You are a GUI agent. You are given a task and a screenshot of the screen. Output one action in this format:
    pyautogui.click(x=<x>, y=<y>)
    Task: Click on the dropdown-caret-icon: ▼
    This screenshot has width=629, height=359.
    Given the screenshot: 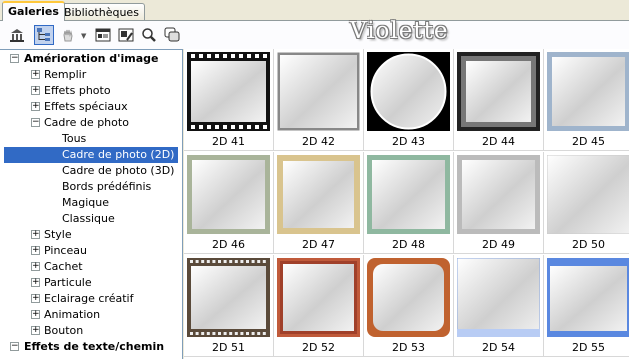 What is the action you would take?
    pyautogui.click(x=83, y=36)
    